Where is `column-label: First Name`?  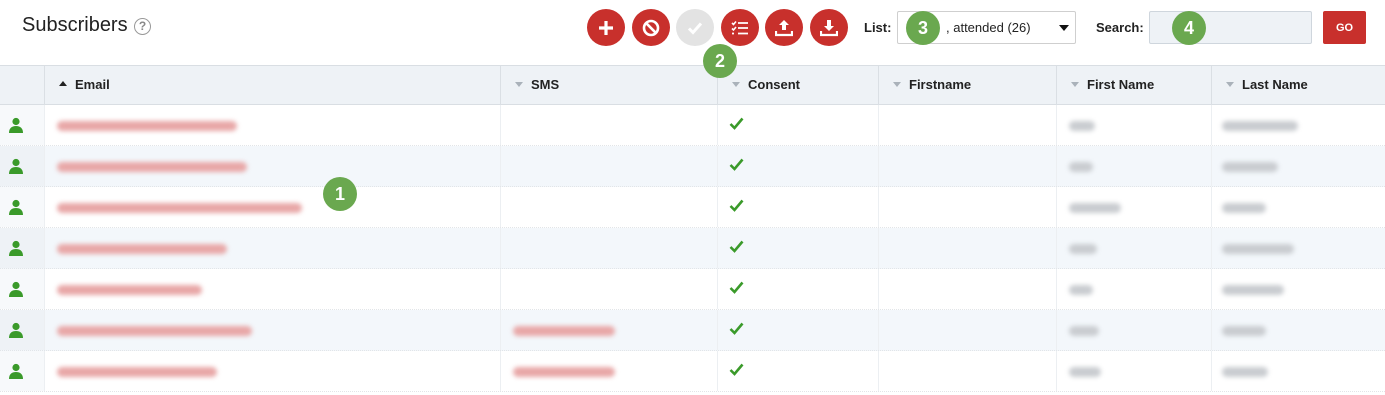
column-label: First Name is located at coordinates (1121, 84).